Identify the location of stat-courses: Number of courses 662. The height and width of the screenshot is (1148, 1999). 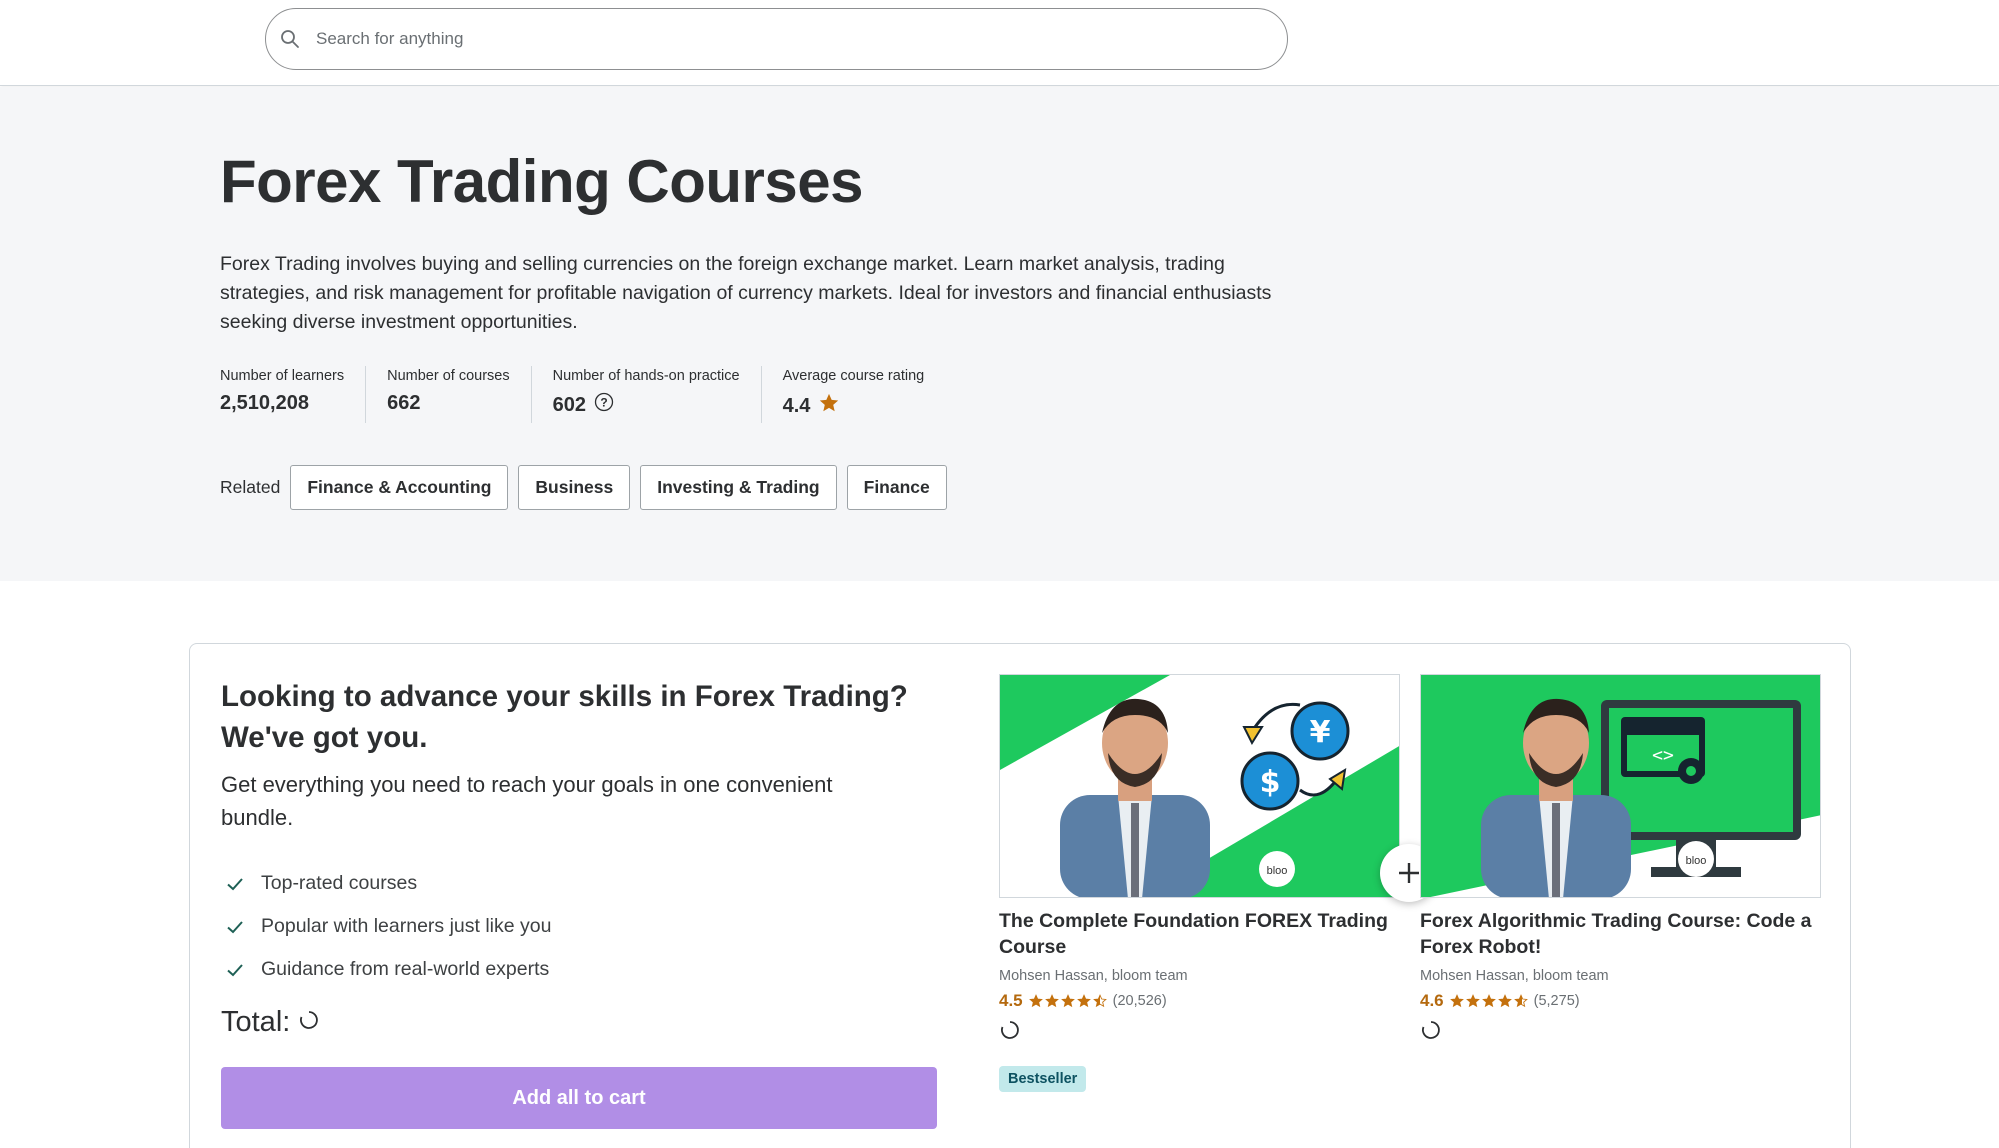
(459, 394).